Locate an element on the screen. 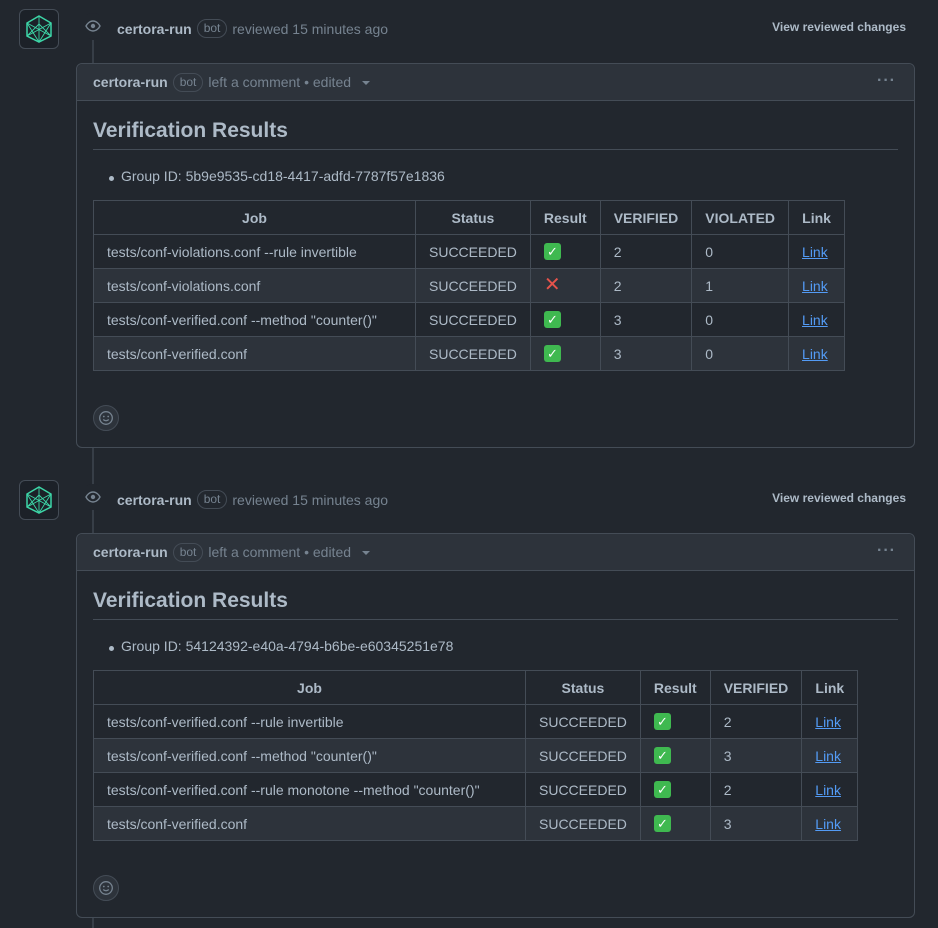 This screenshot has height=928, width=938. comment-title: Verification Results is located at coordinates (495, 595).